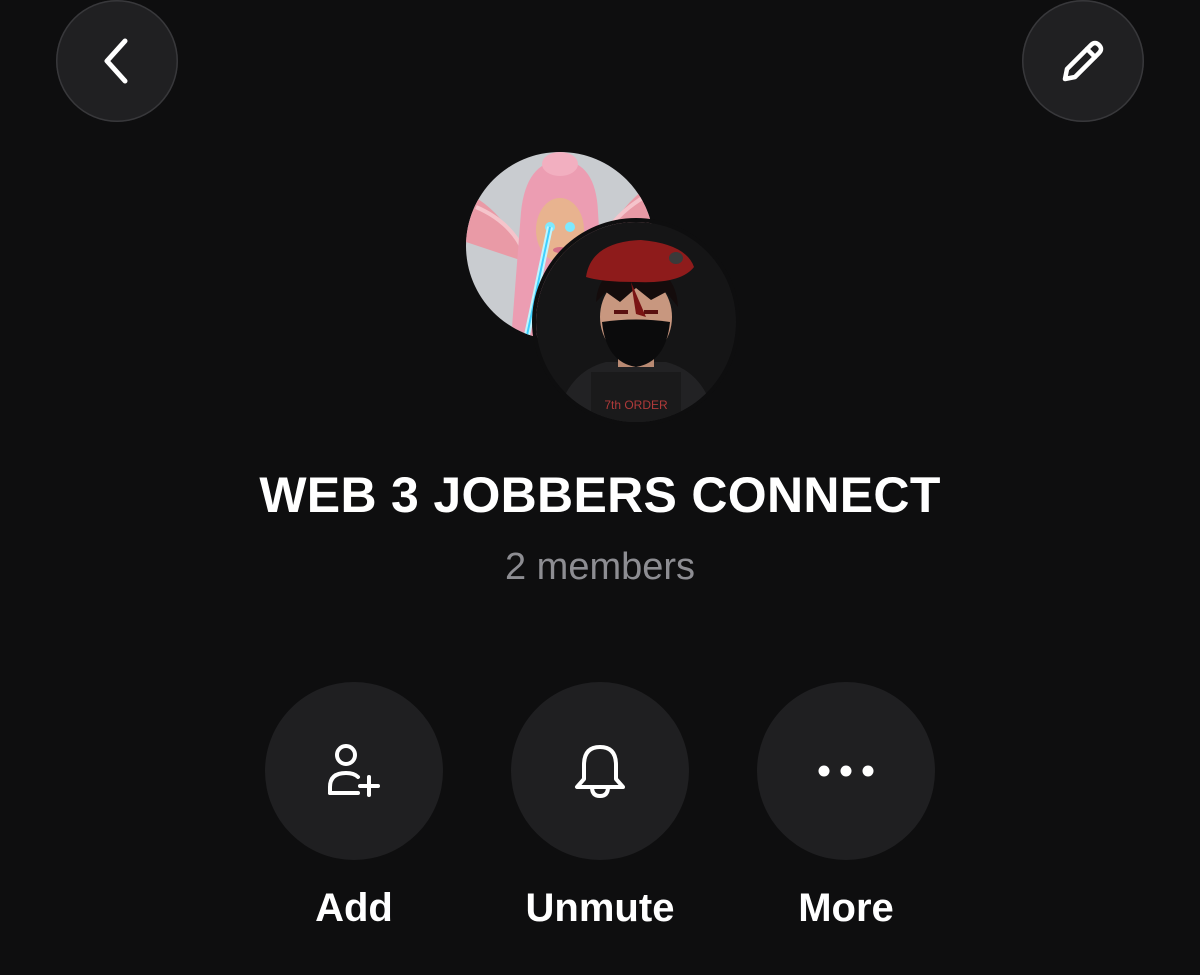 The width and height of the screenshot is (1200, 975). Describe the element at coordinates (600, 908) in the screenshot. I see `unmute-label: Unmute` at that location.